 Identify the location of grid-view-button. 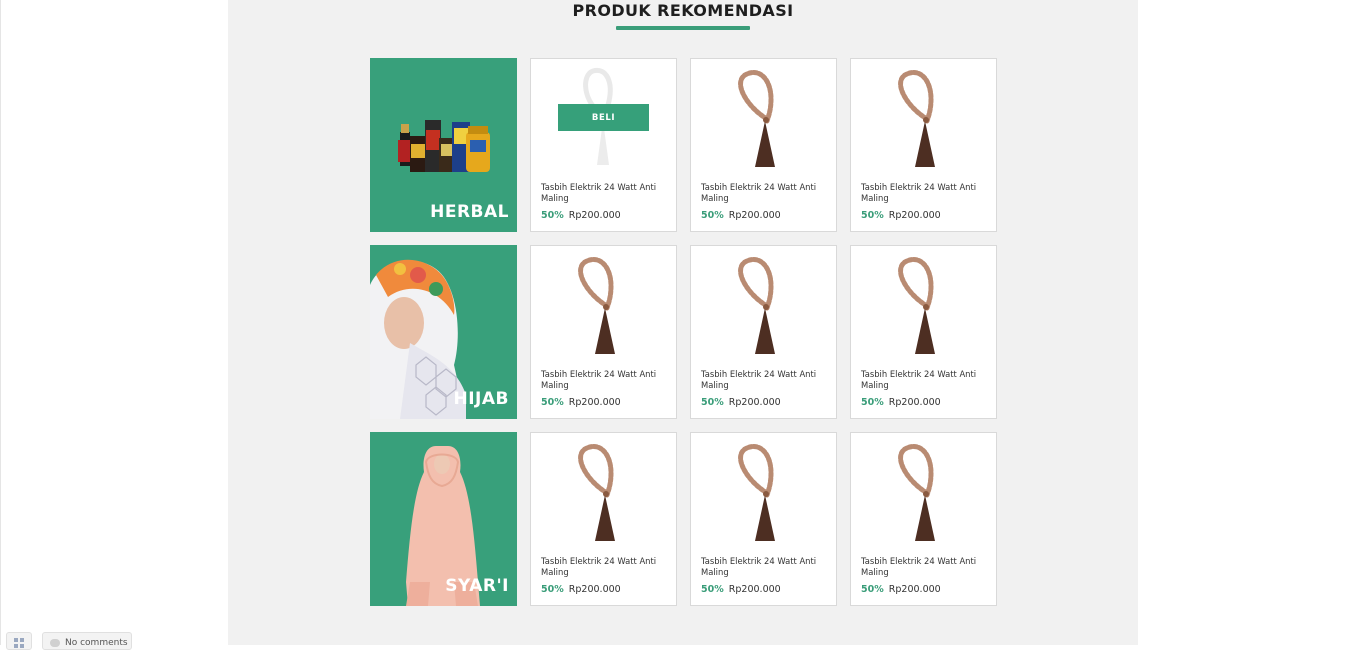
(19, 641).